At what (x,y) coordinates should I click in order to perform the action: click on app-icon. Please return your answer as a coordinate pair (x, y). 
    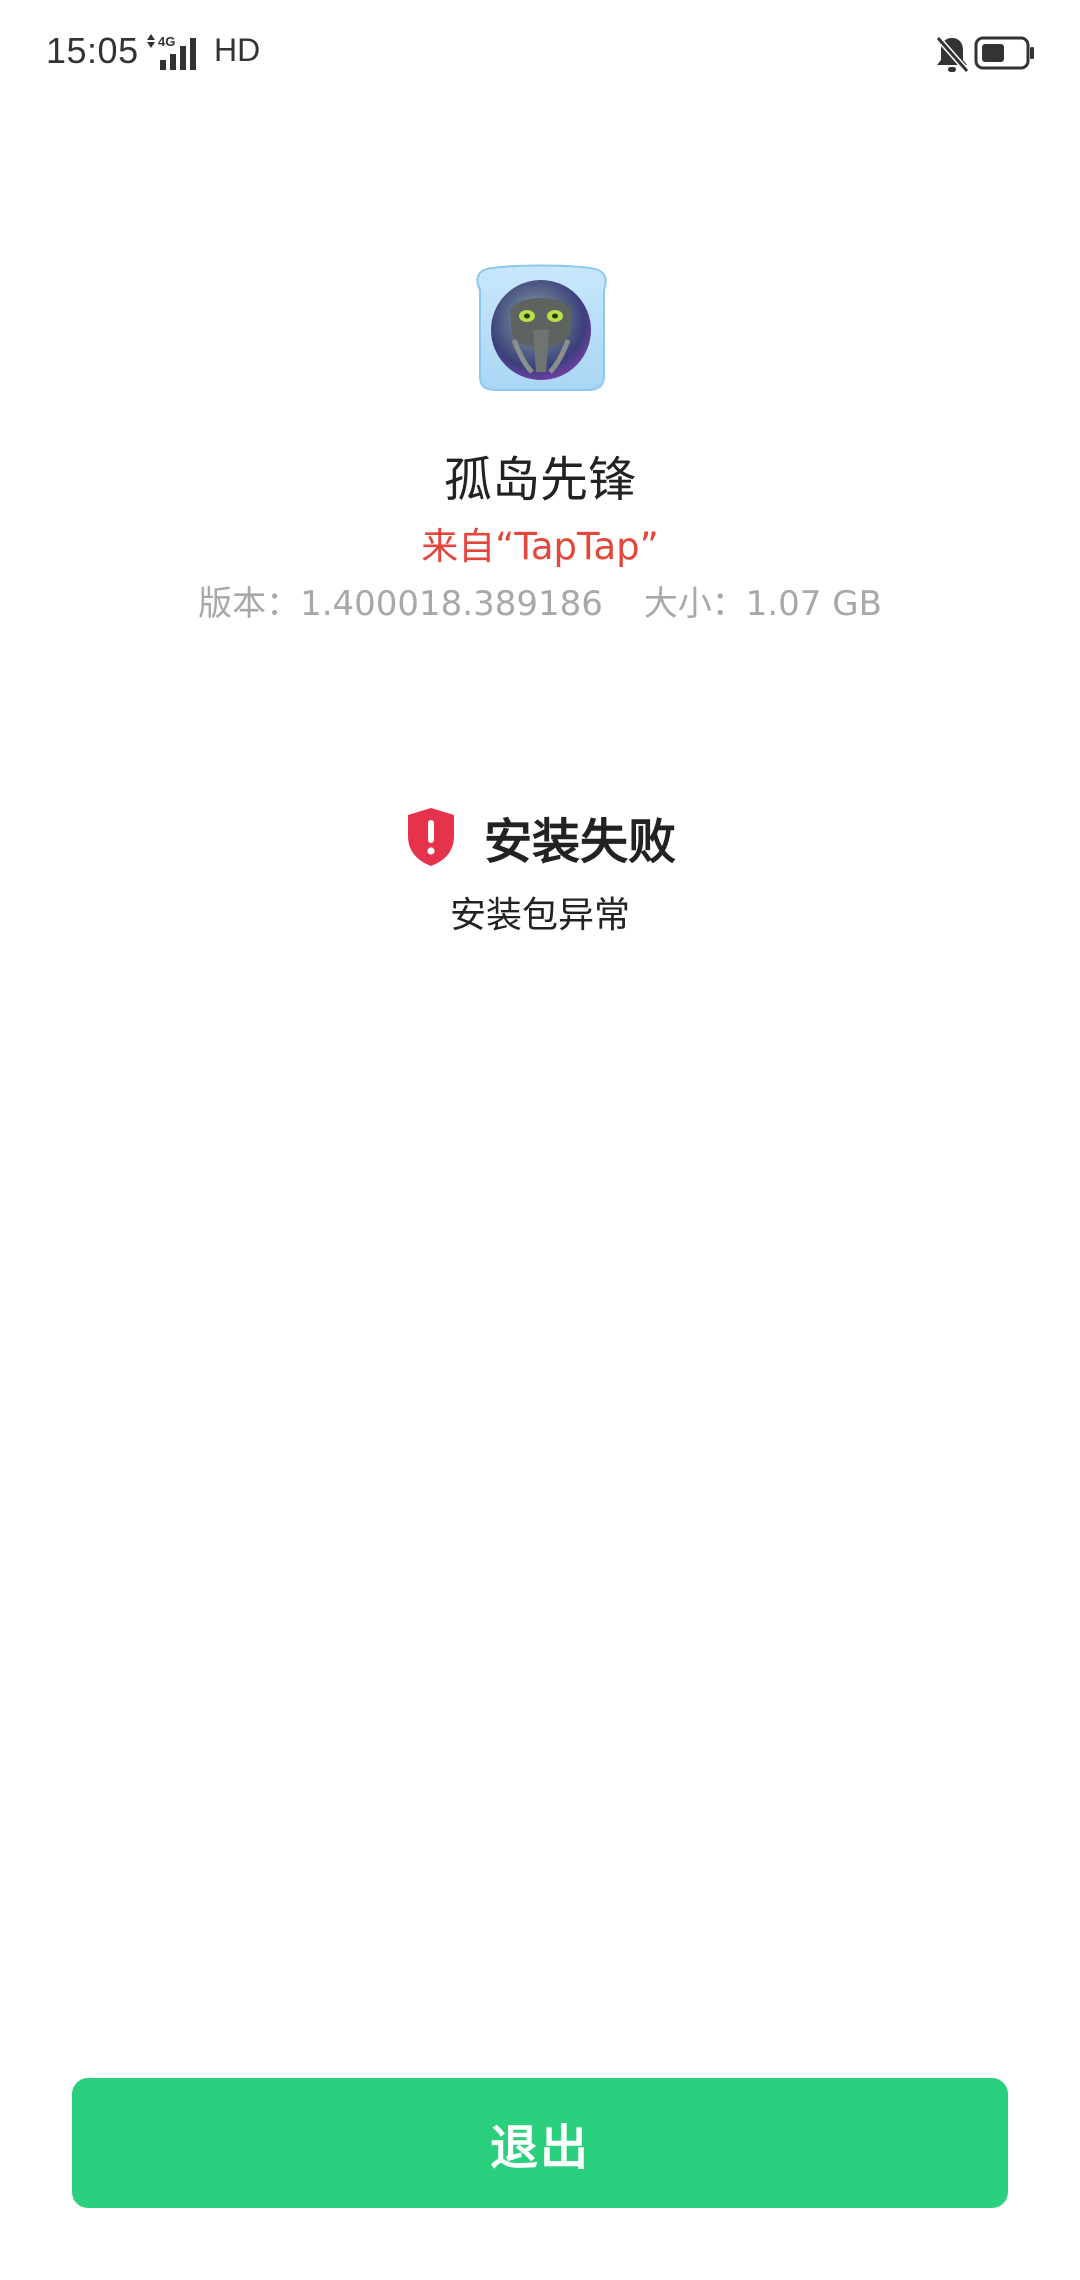
    Looking at the image, I should click on (541, 327).